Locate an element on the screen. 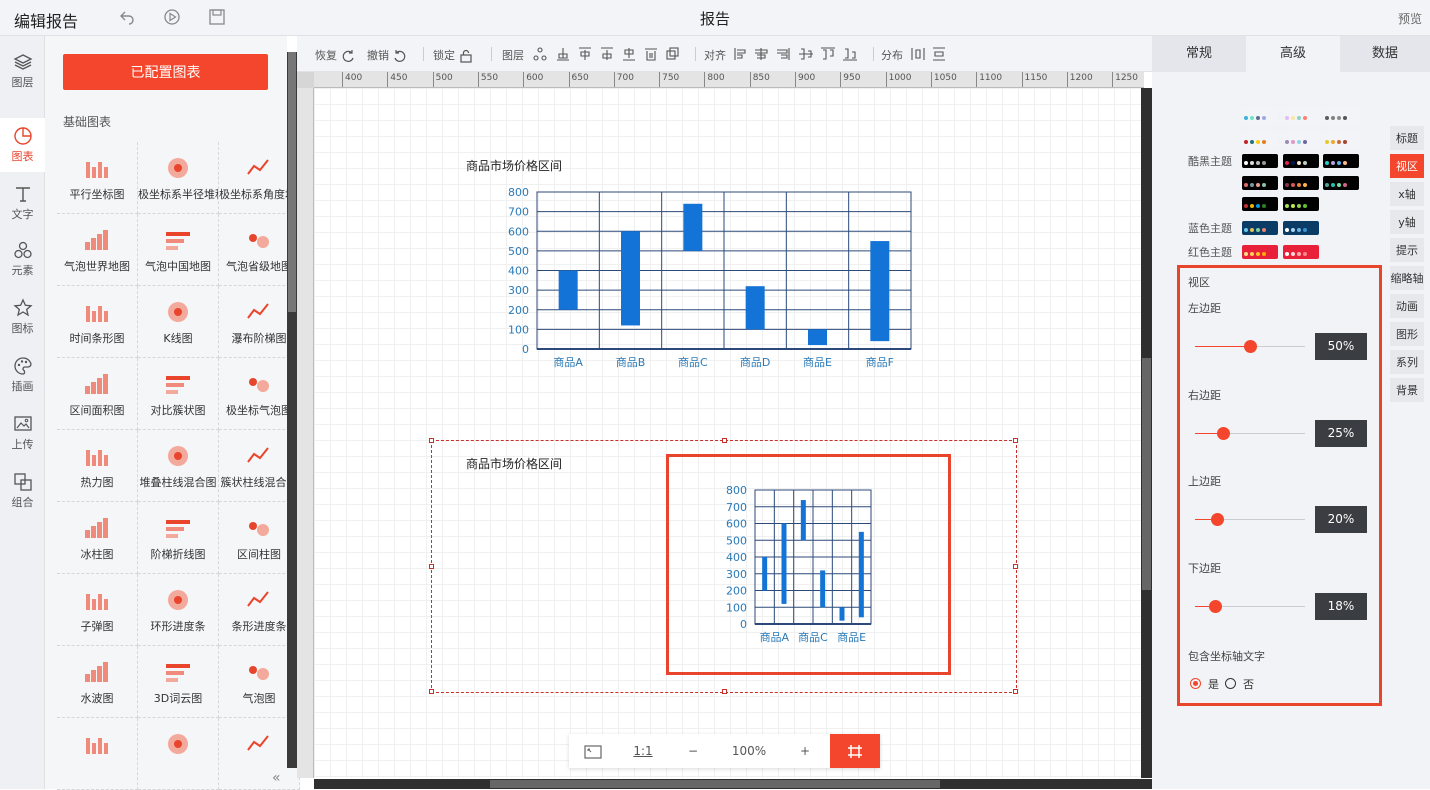  chart-type-tile: 环形进度条 is located at coordinates (178, 610).